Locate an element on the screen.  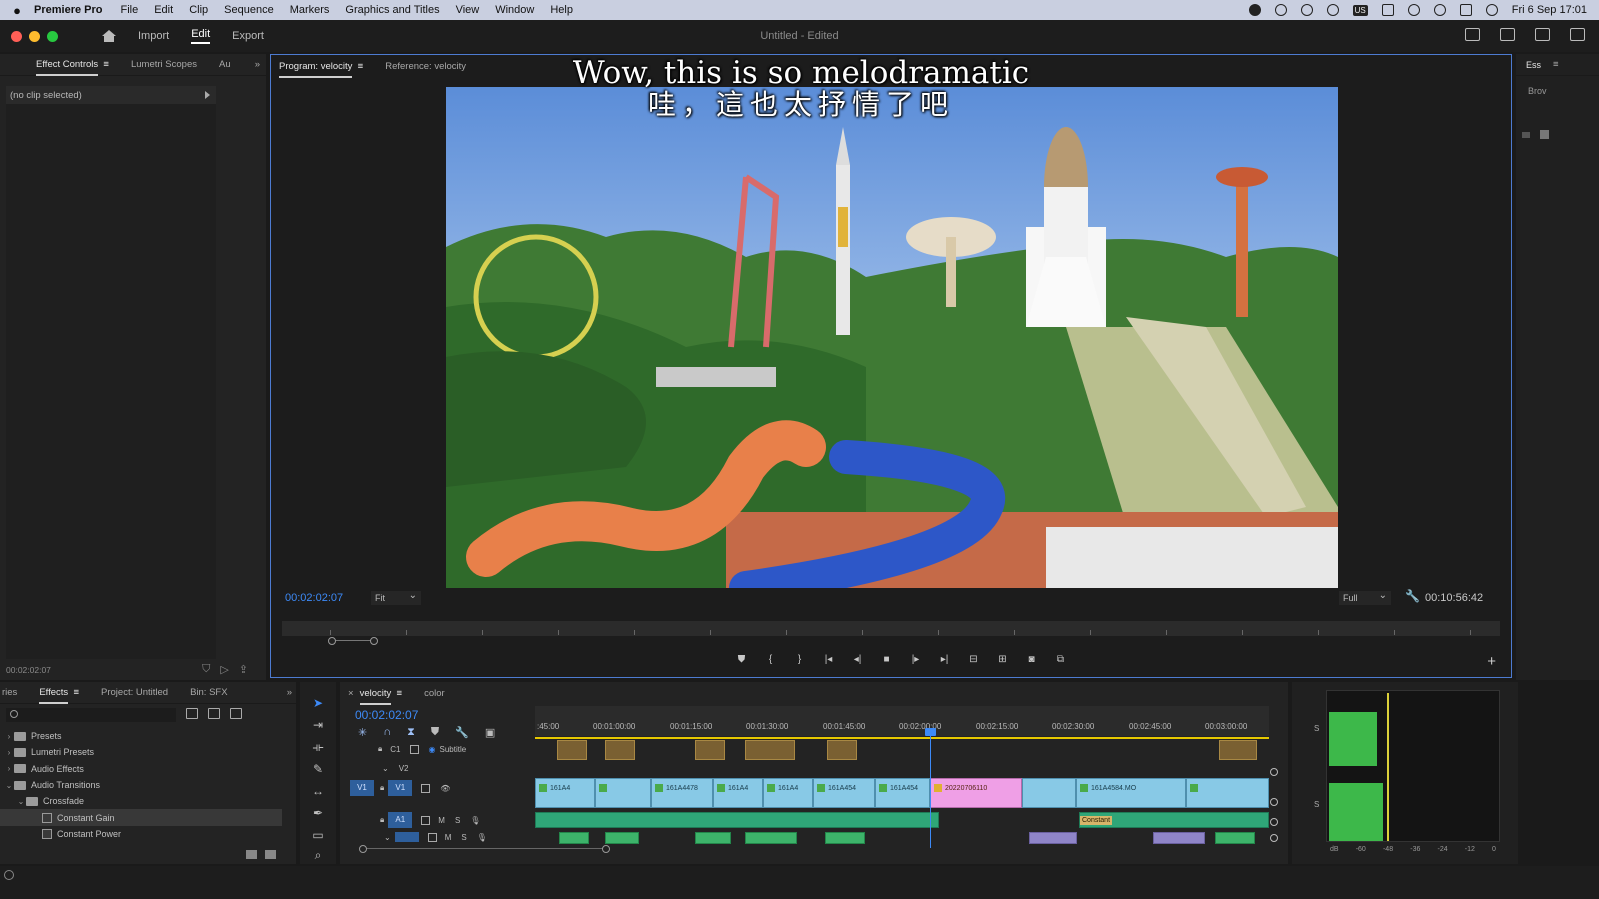
twisty-icon: › is located at coordinates (9, 752).